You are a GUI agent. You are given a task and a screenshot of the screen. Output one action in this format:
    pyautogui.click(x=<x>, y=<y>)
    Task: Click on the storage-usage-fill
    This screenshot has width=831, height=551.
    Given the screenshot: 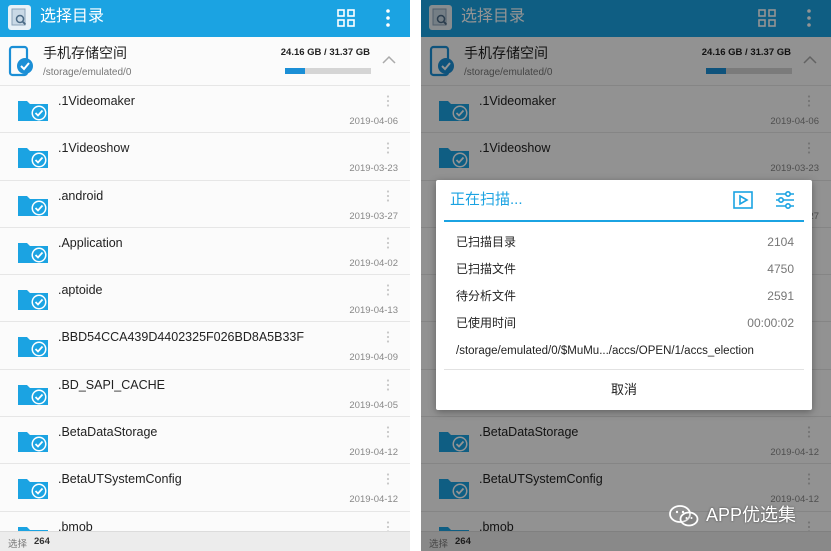 What is the action you would take?
    pyautogui.click(x=295, y=71)
    